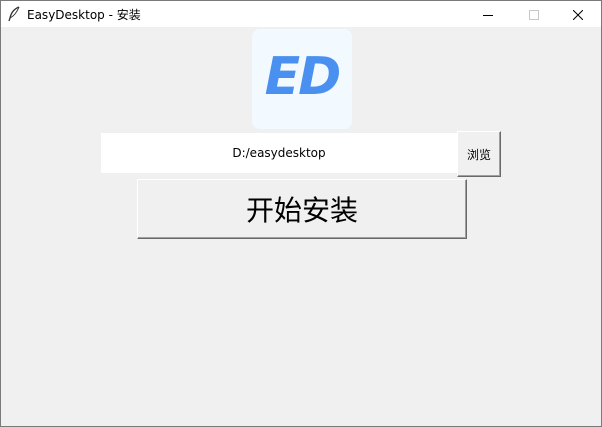 This screenshot has height=427, width=602. Describe the element at coordinates (301, 14) in the screenshot. I see `title-bar: EasyDesktop - 安装` at that location.